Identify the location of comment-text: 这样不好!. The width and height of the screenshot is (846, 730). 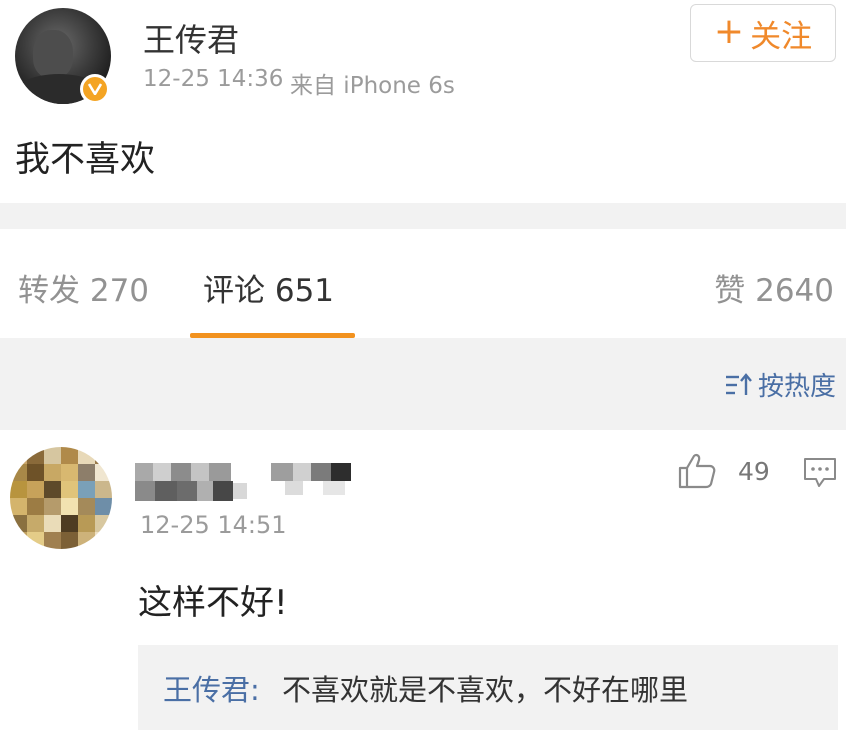
(213, 603).